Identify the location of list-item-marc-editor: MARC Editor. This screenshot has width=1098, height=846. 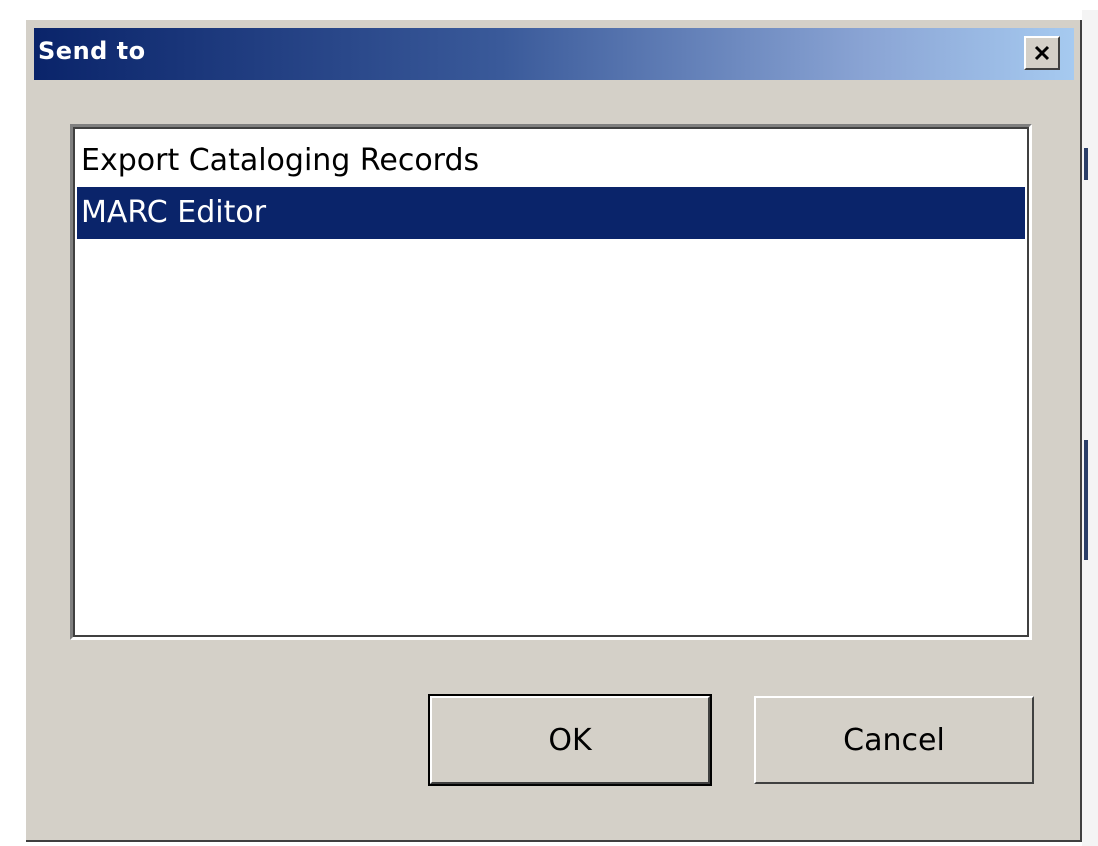
(551, 213).